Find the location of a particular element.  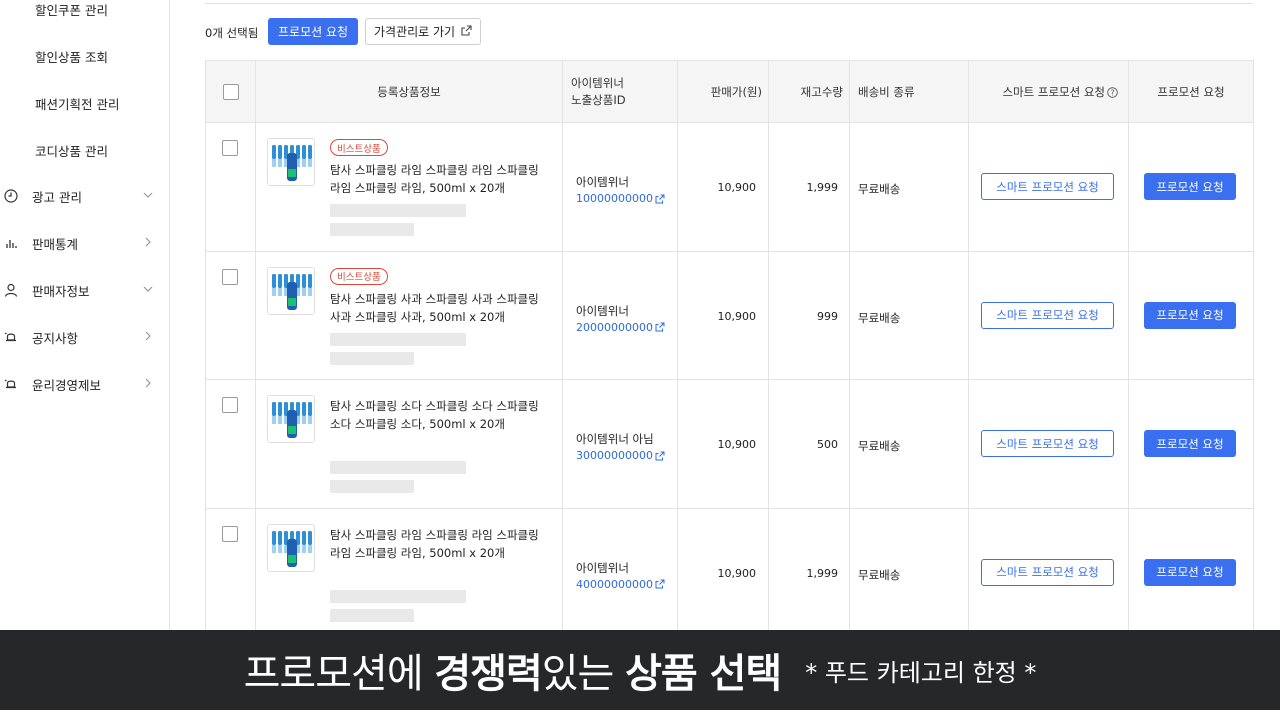

header-price: 판매가(원) is located at coordinates (736, 92).